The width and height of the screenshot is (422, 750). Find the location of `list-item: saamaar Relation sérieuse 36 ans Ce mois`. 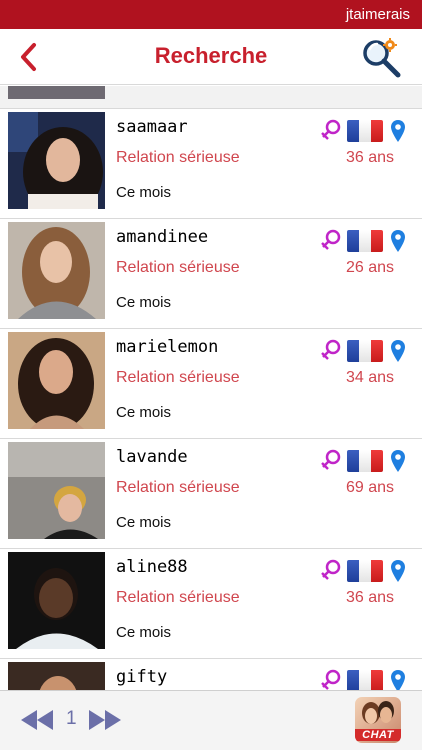

list-item: saamaar Relation sérieuse 36 ans Ce mois is located at coordinates (211, 164).